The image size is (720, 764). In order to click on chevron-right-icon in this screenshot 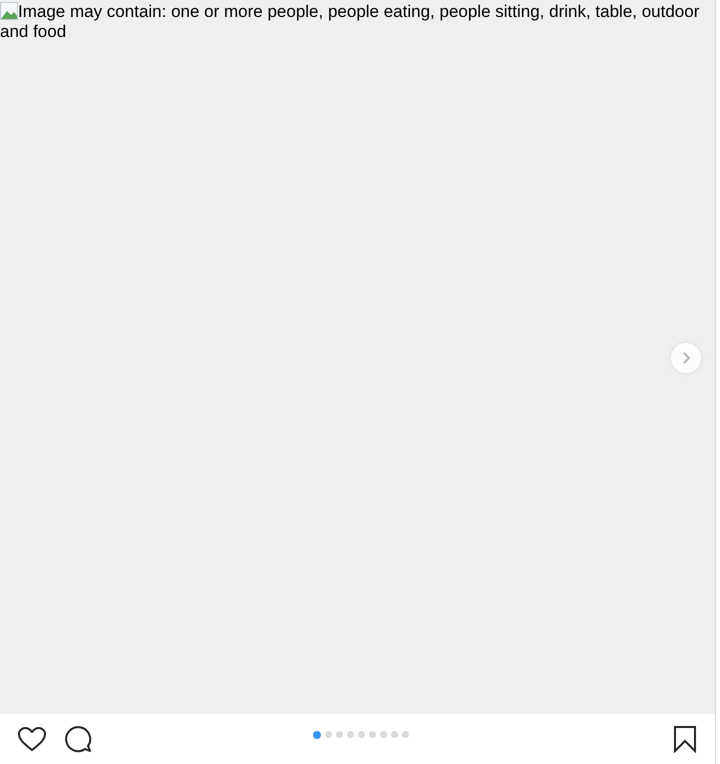, I will do `click(686, 358)`.